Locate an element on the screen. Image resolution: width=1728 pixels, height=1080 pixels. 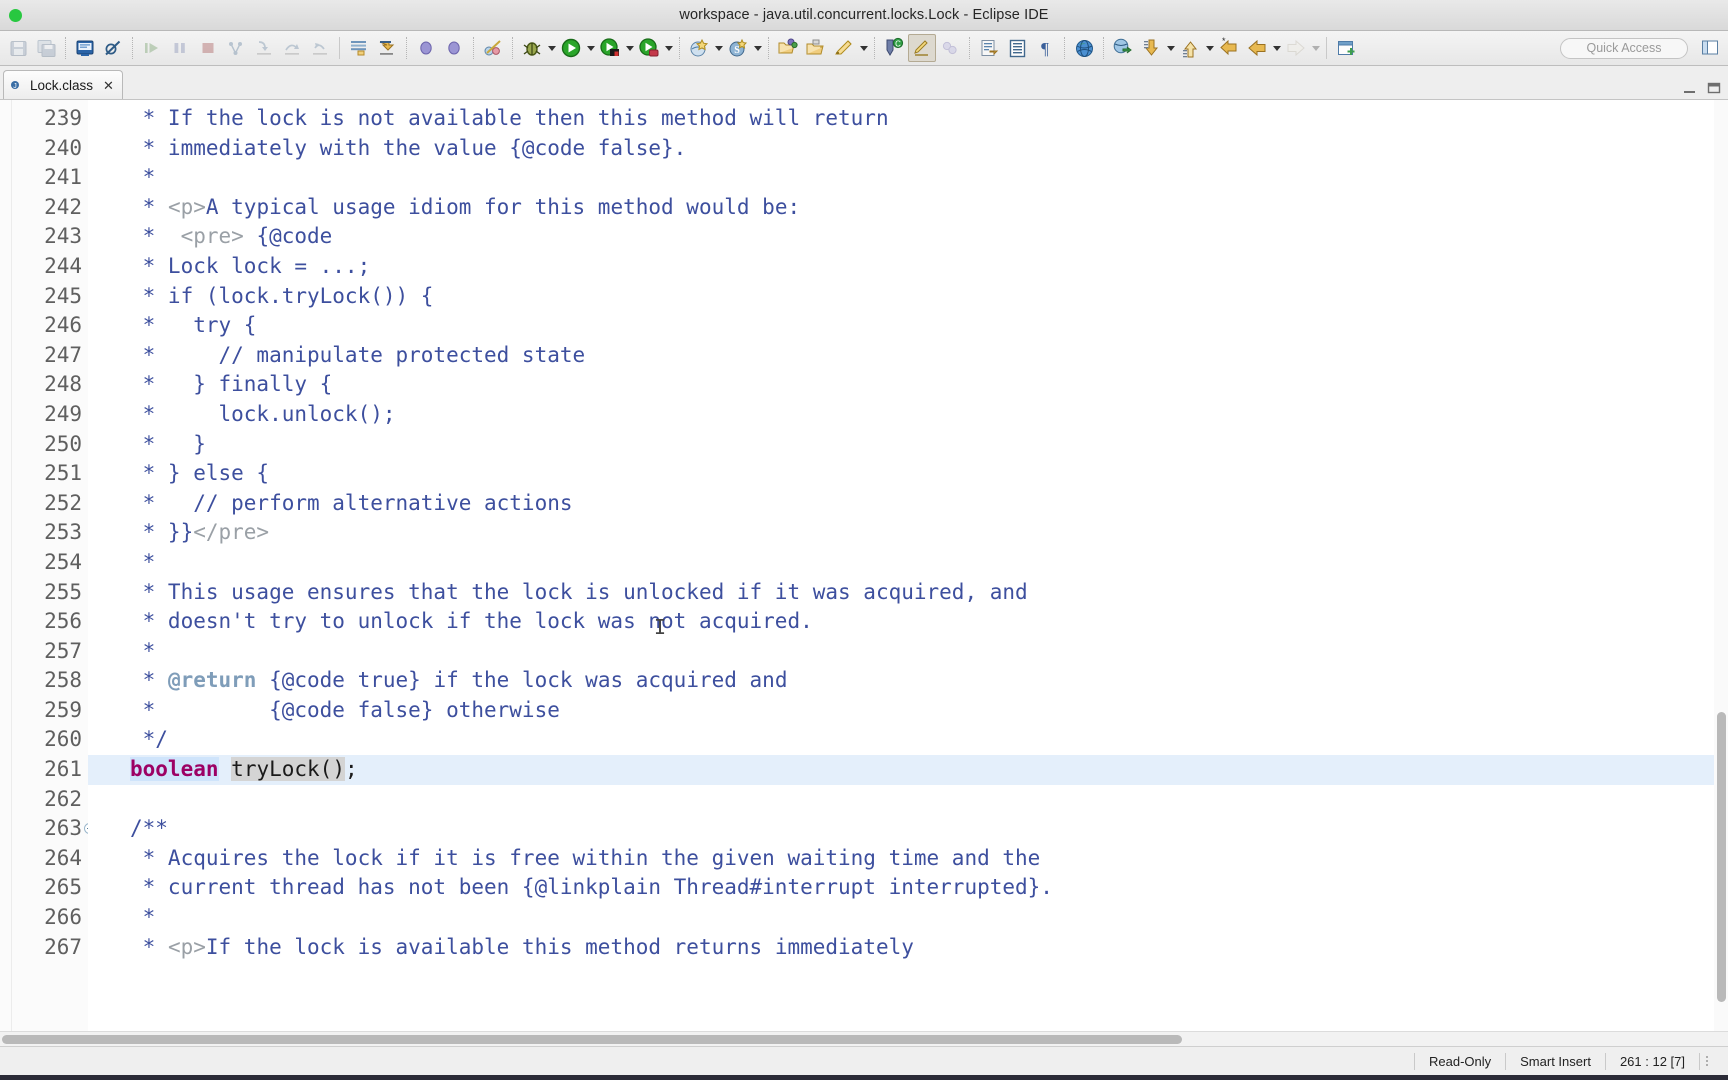
forward-icon is located at coordinates (1296, 48).